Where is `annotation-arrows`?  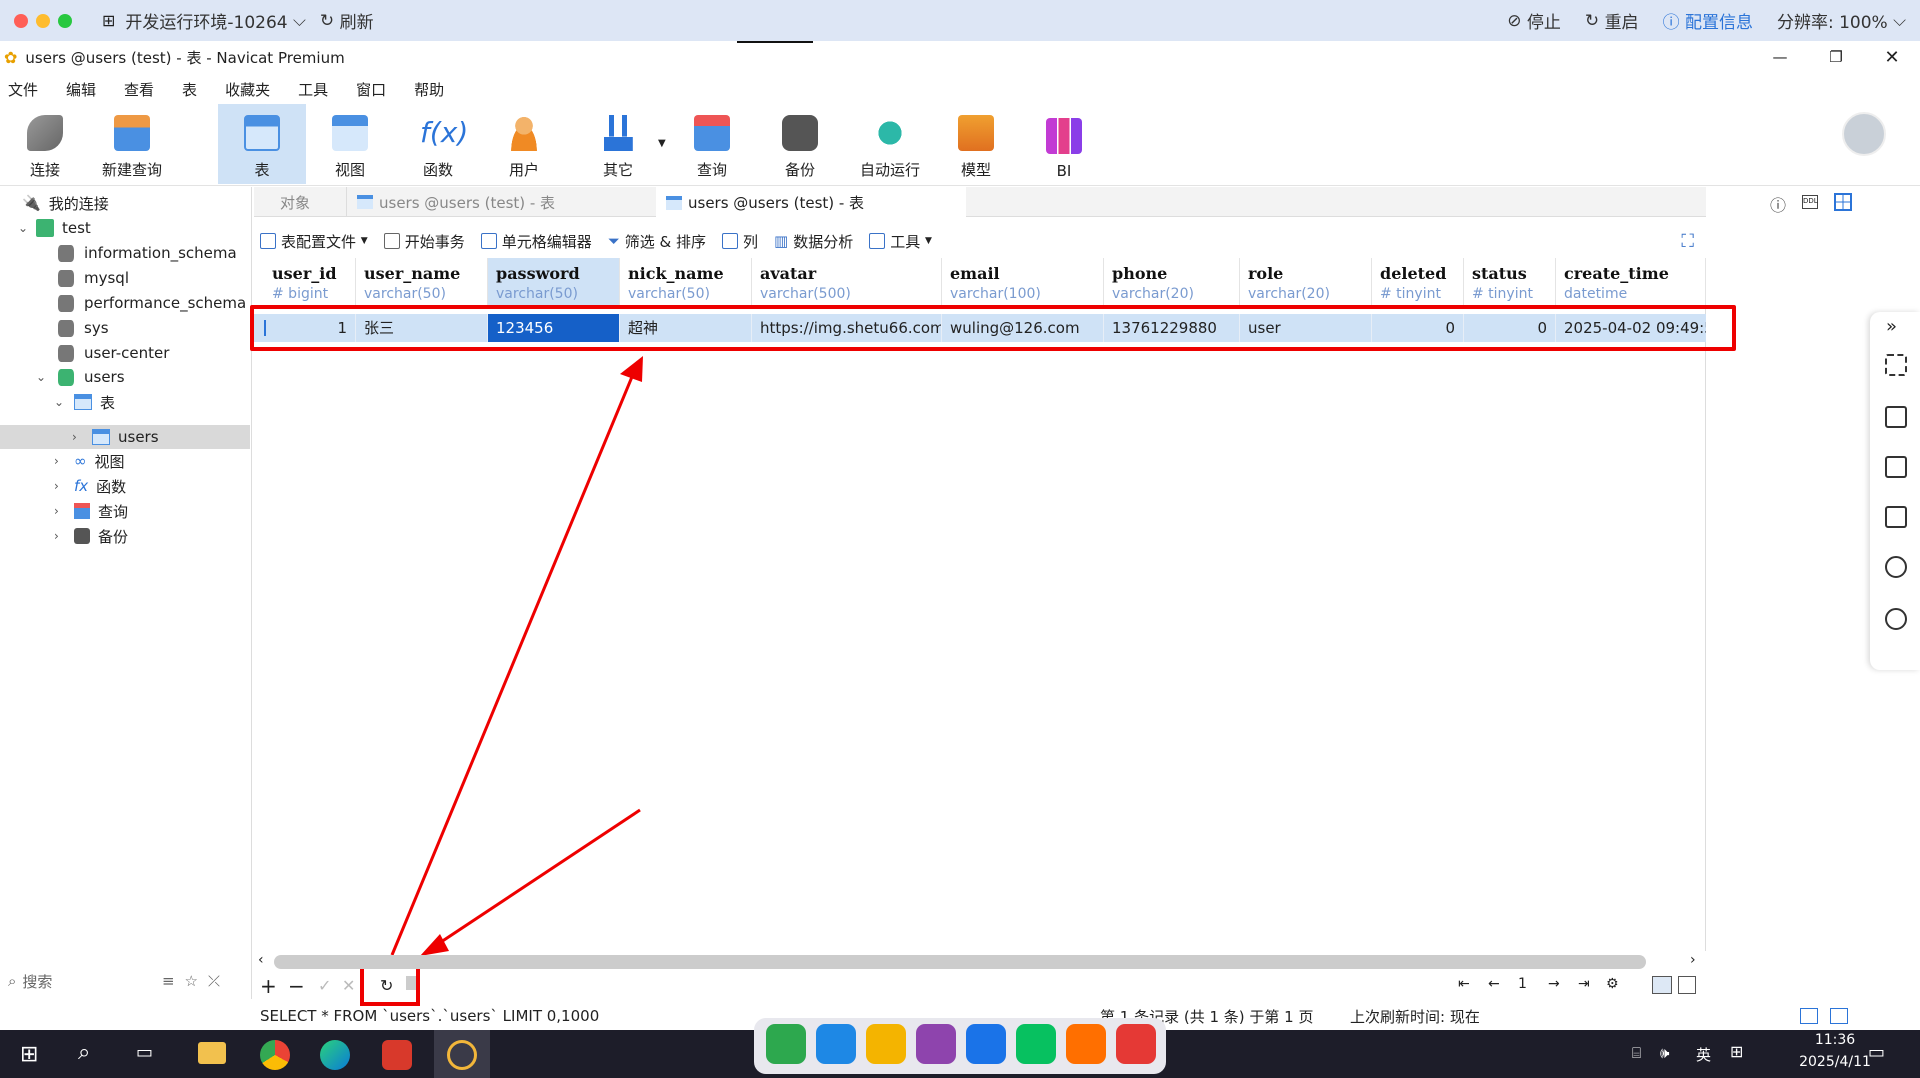
annotation-arrows is located at coordinates (501, 681).